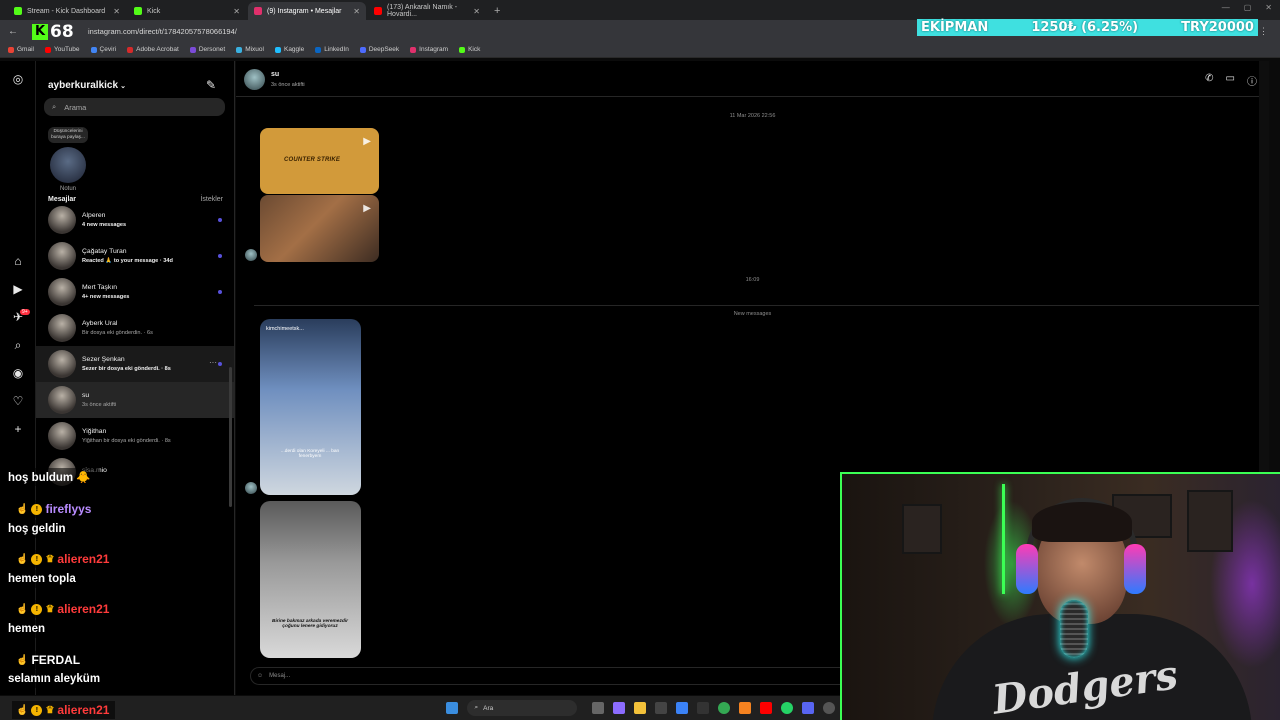  I want to click on bookmark-item: Dersonet, so click(207, 49).